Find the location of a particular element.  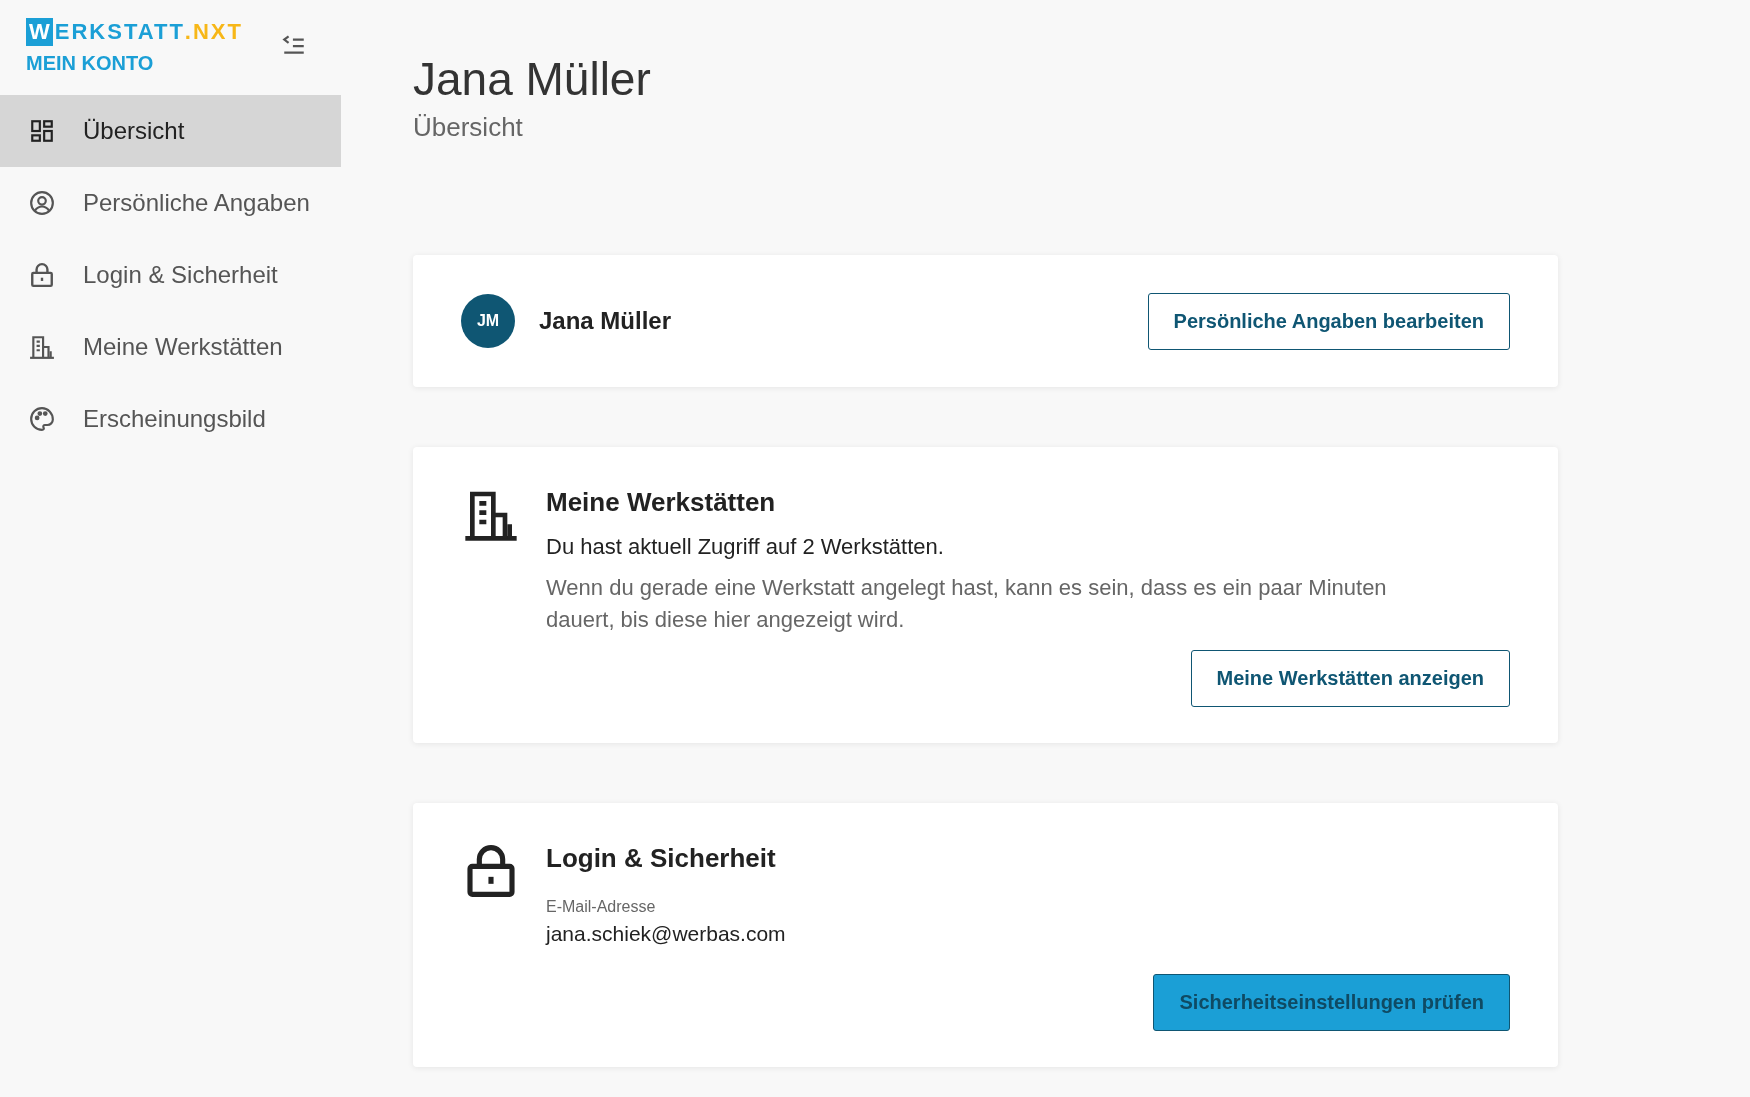

card-title: Login & Sicherheit is located at coordinates (661, 858).